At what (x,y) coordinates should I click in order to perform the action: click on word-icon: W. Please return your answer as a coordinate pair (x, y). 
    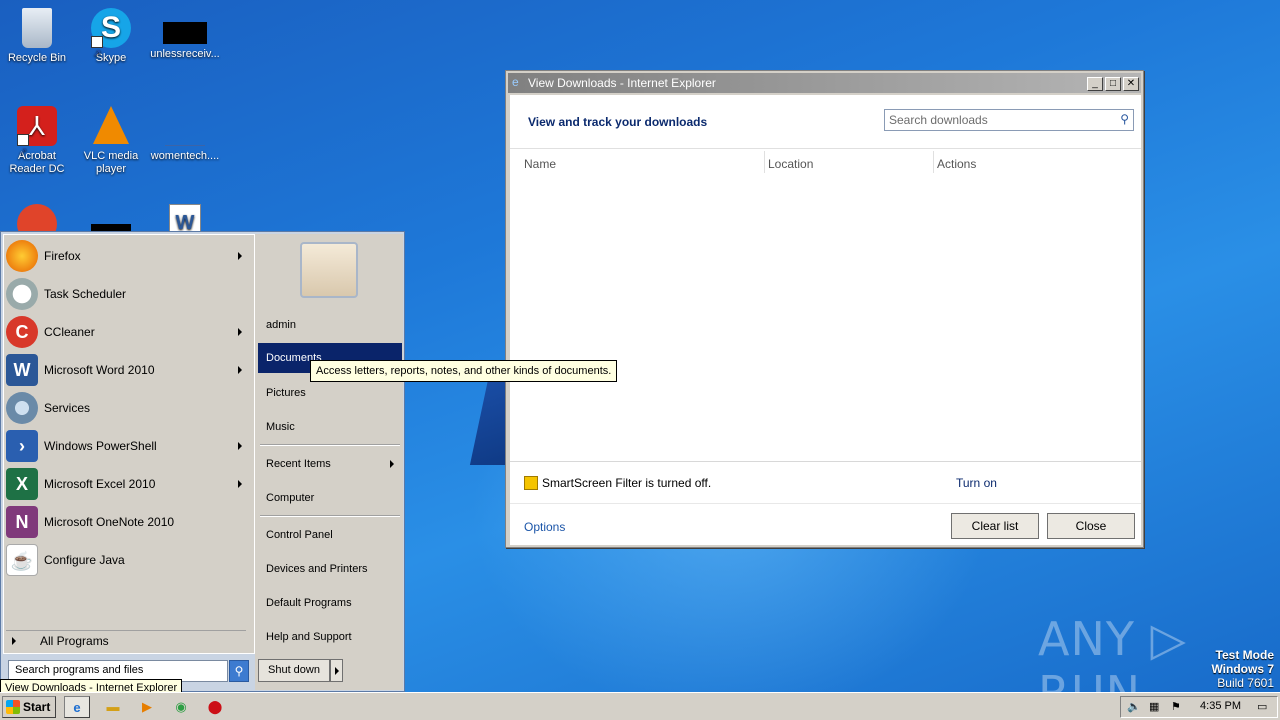
    Looking at the image, I should click on (22, 370).